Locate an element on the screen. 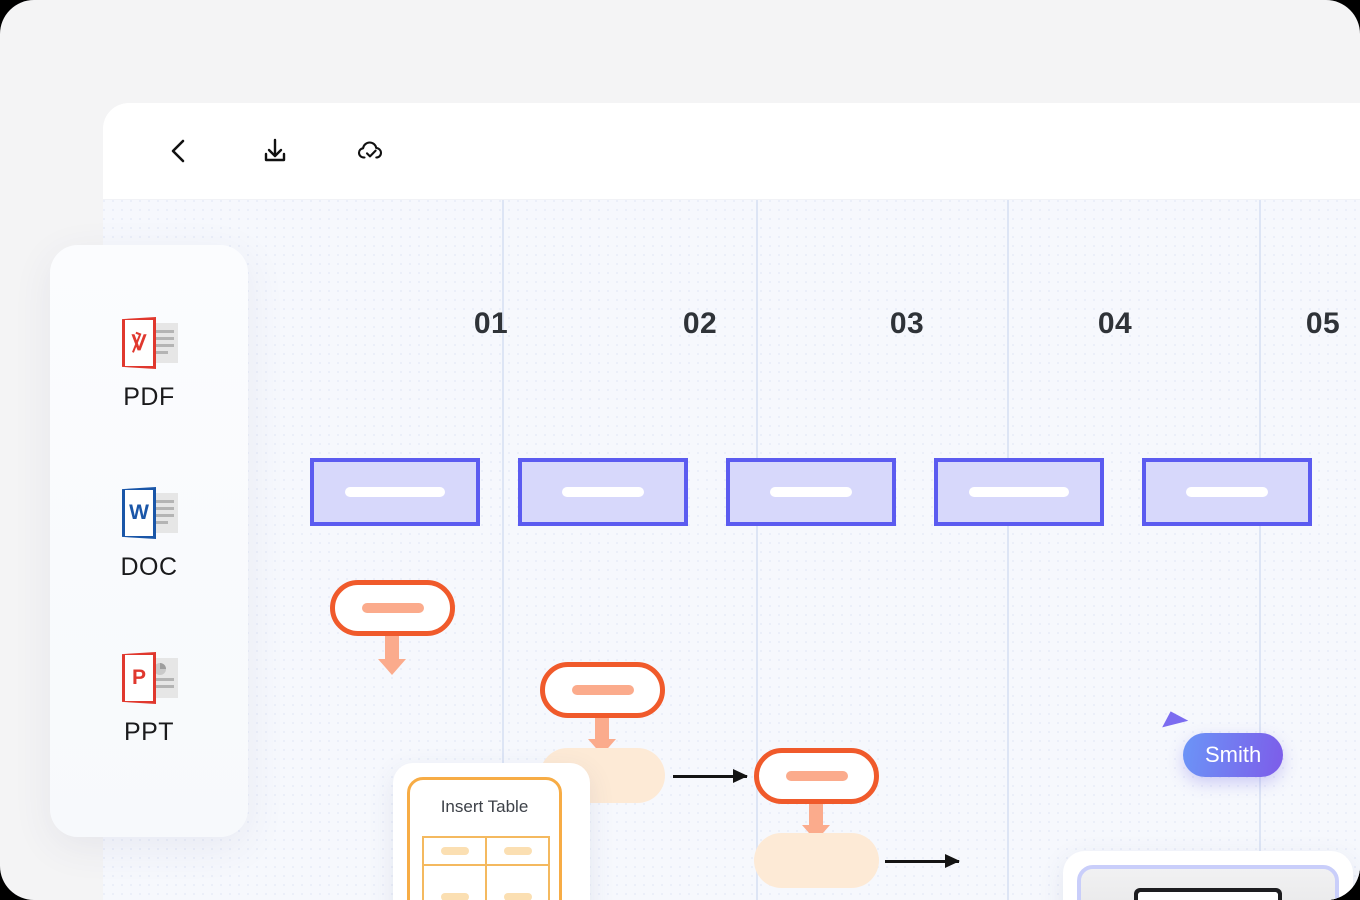  doc-file-icon: W is located at coordinates (149, 513).